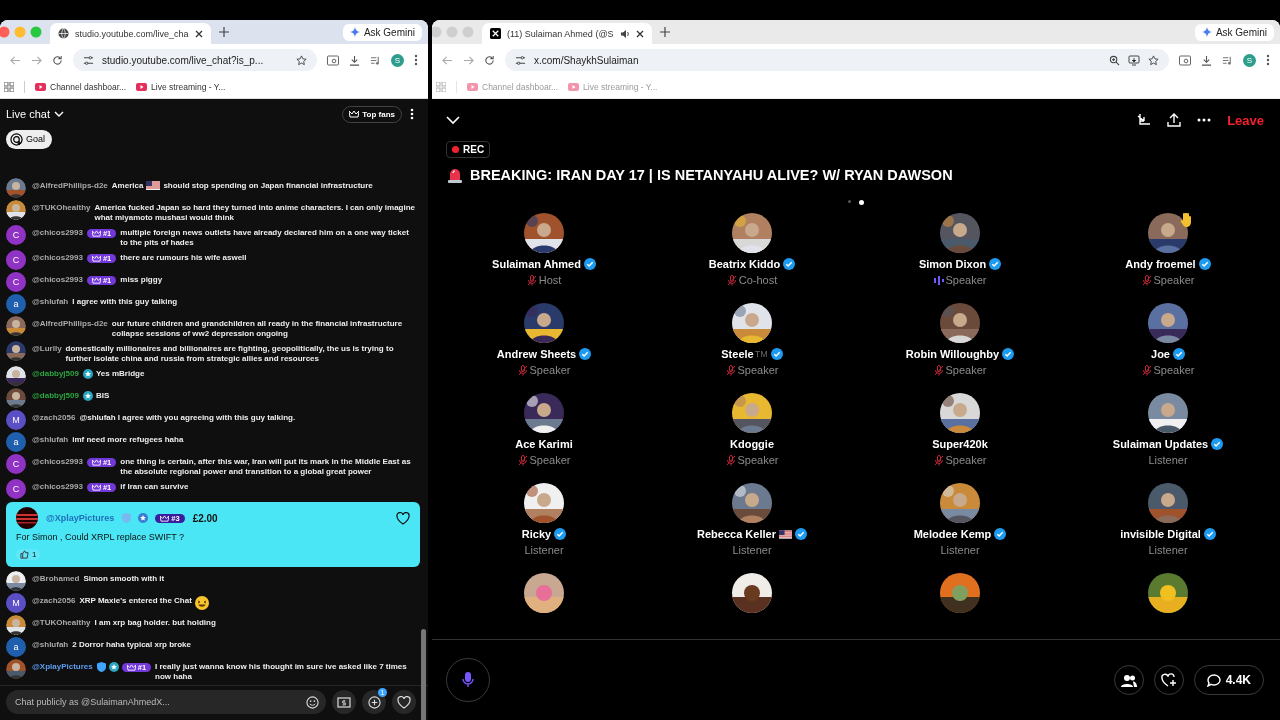 The height and width of the screenshot is (720, 1280). What do you see at coordinates (1160, 444) in the screenshot?
I see `participant-name: Sulaiman Updates` at bounding box center [1160, 444].